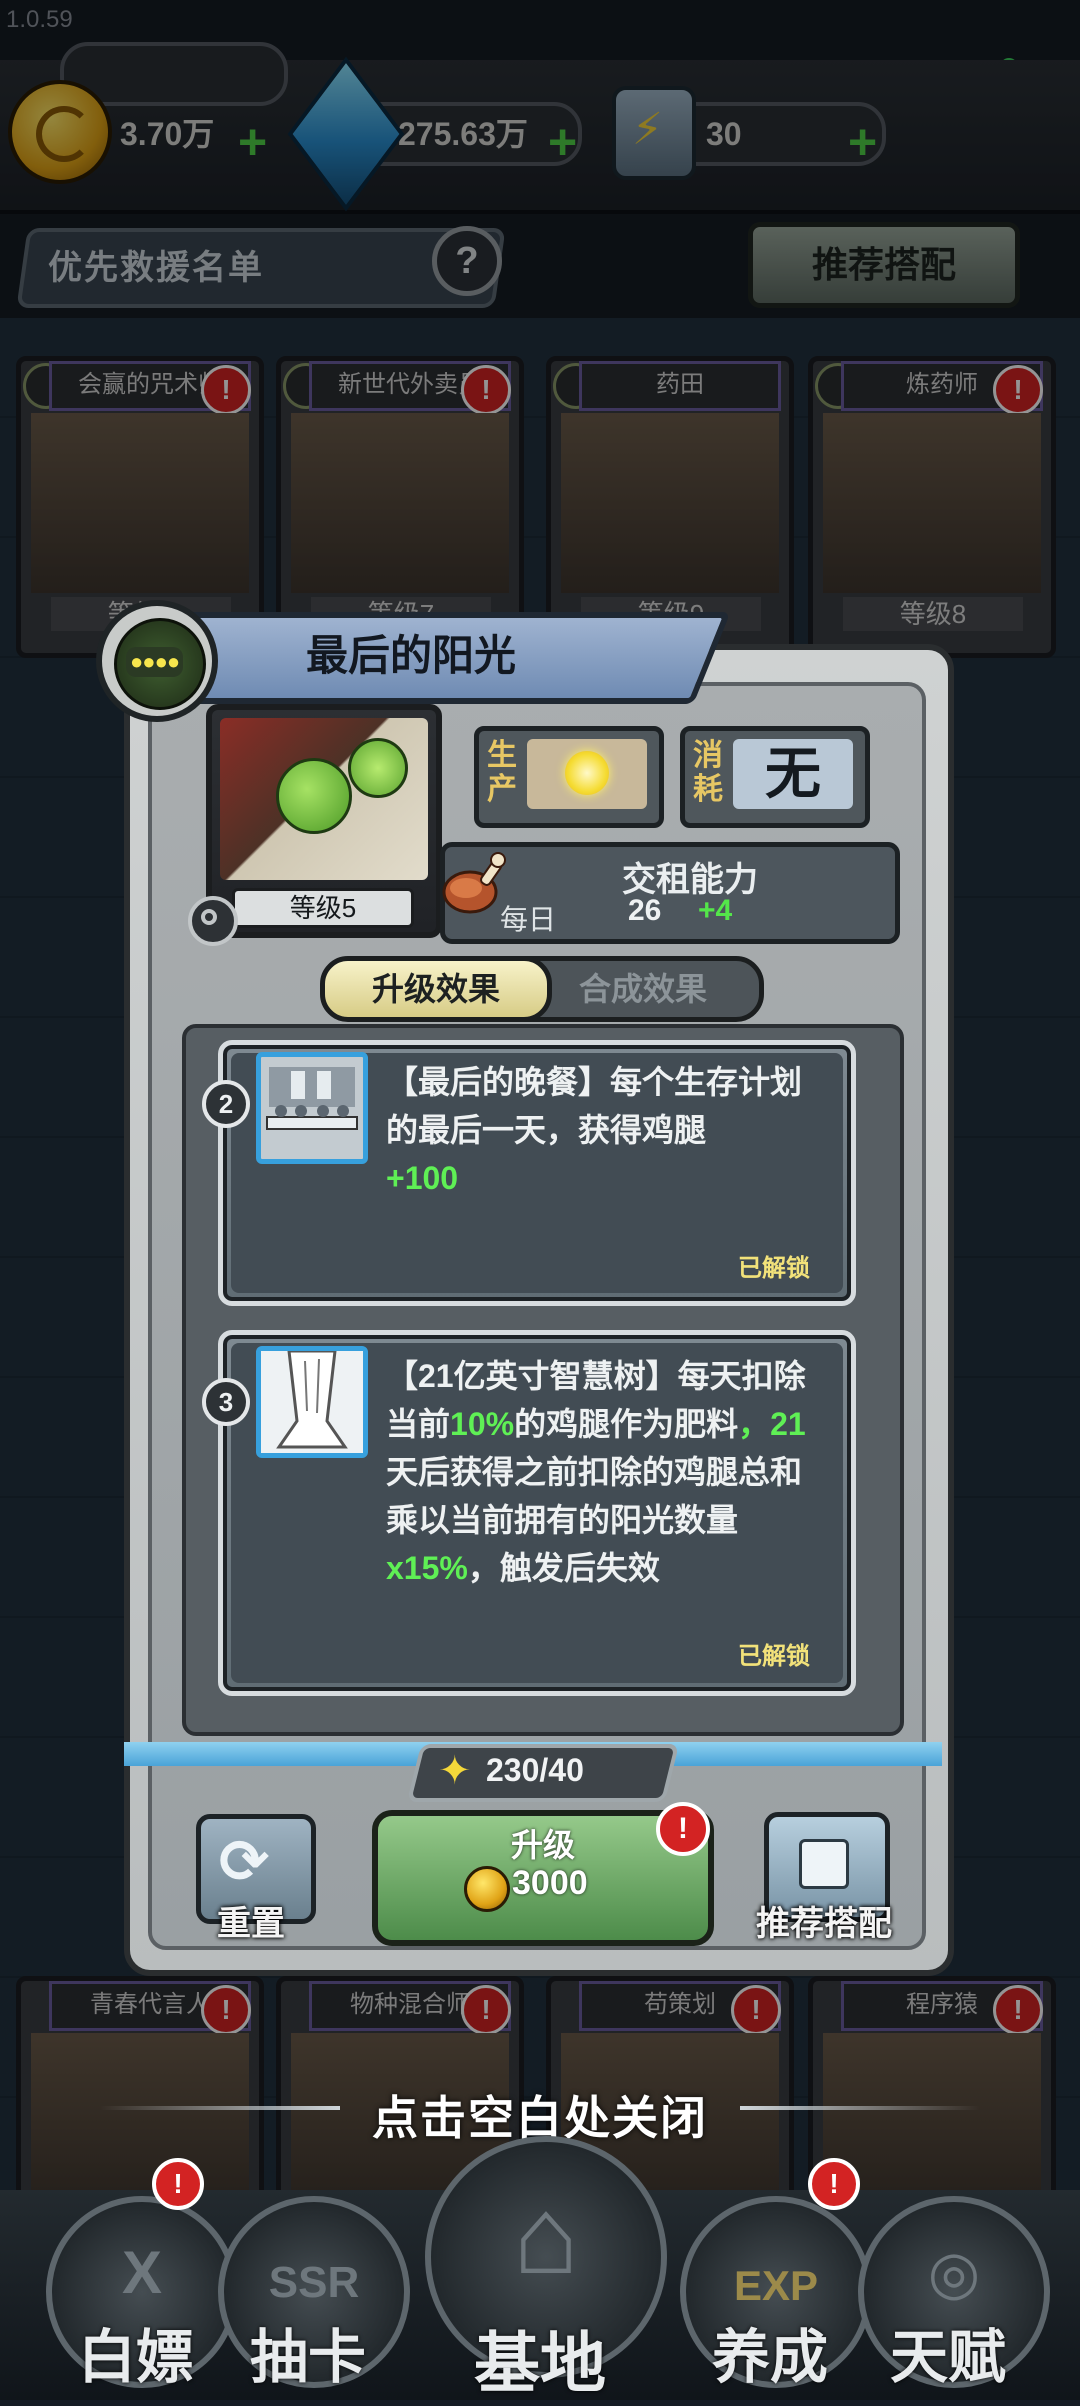  I want to click on coin-icon, so click(487, 1889).